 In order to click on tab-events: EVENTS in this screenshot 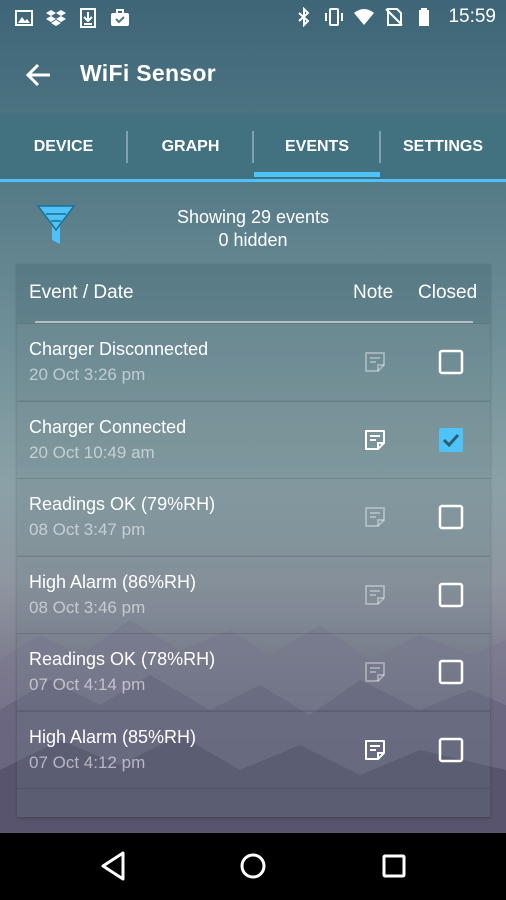, I will do `click(317, 147)`.